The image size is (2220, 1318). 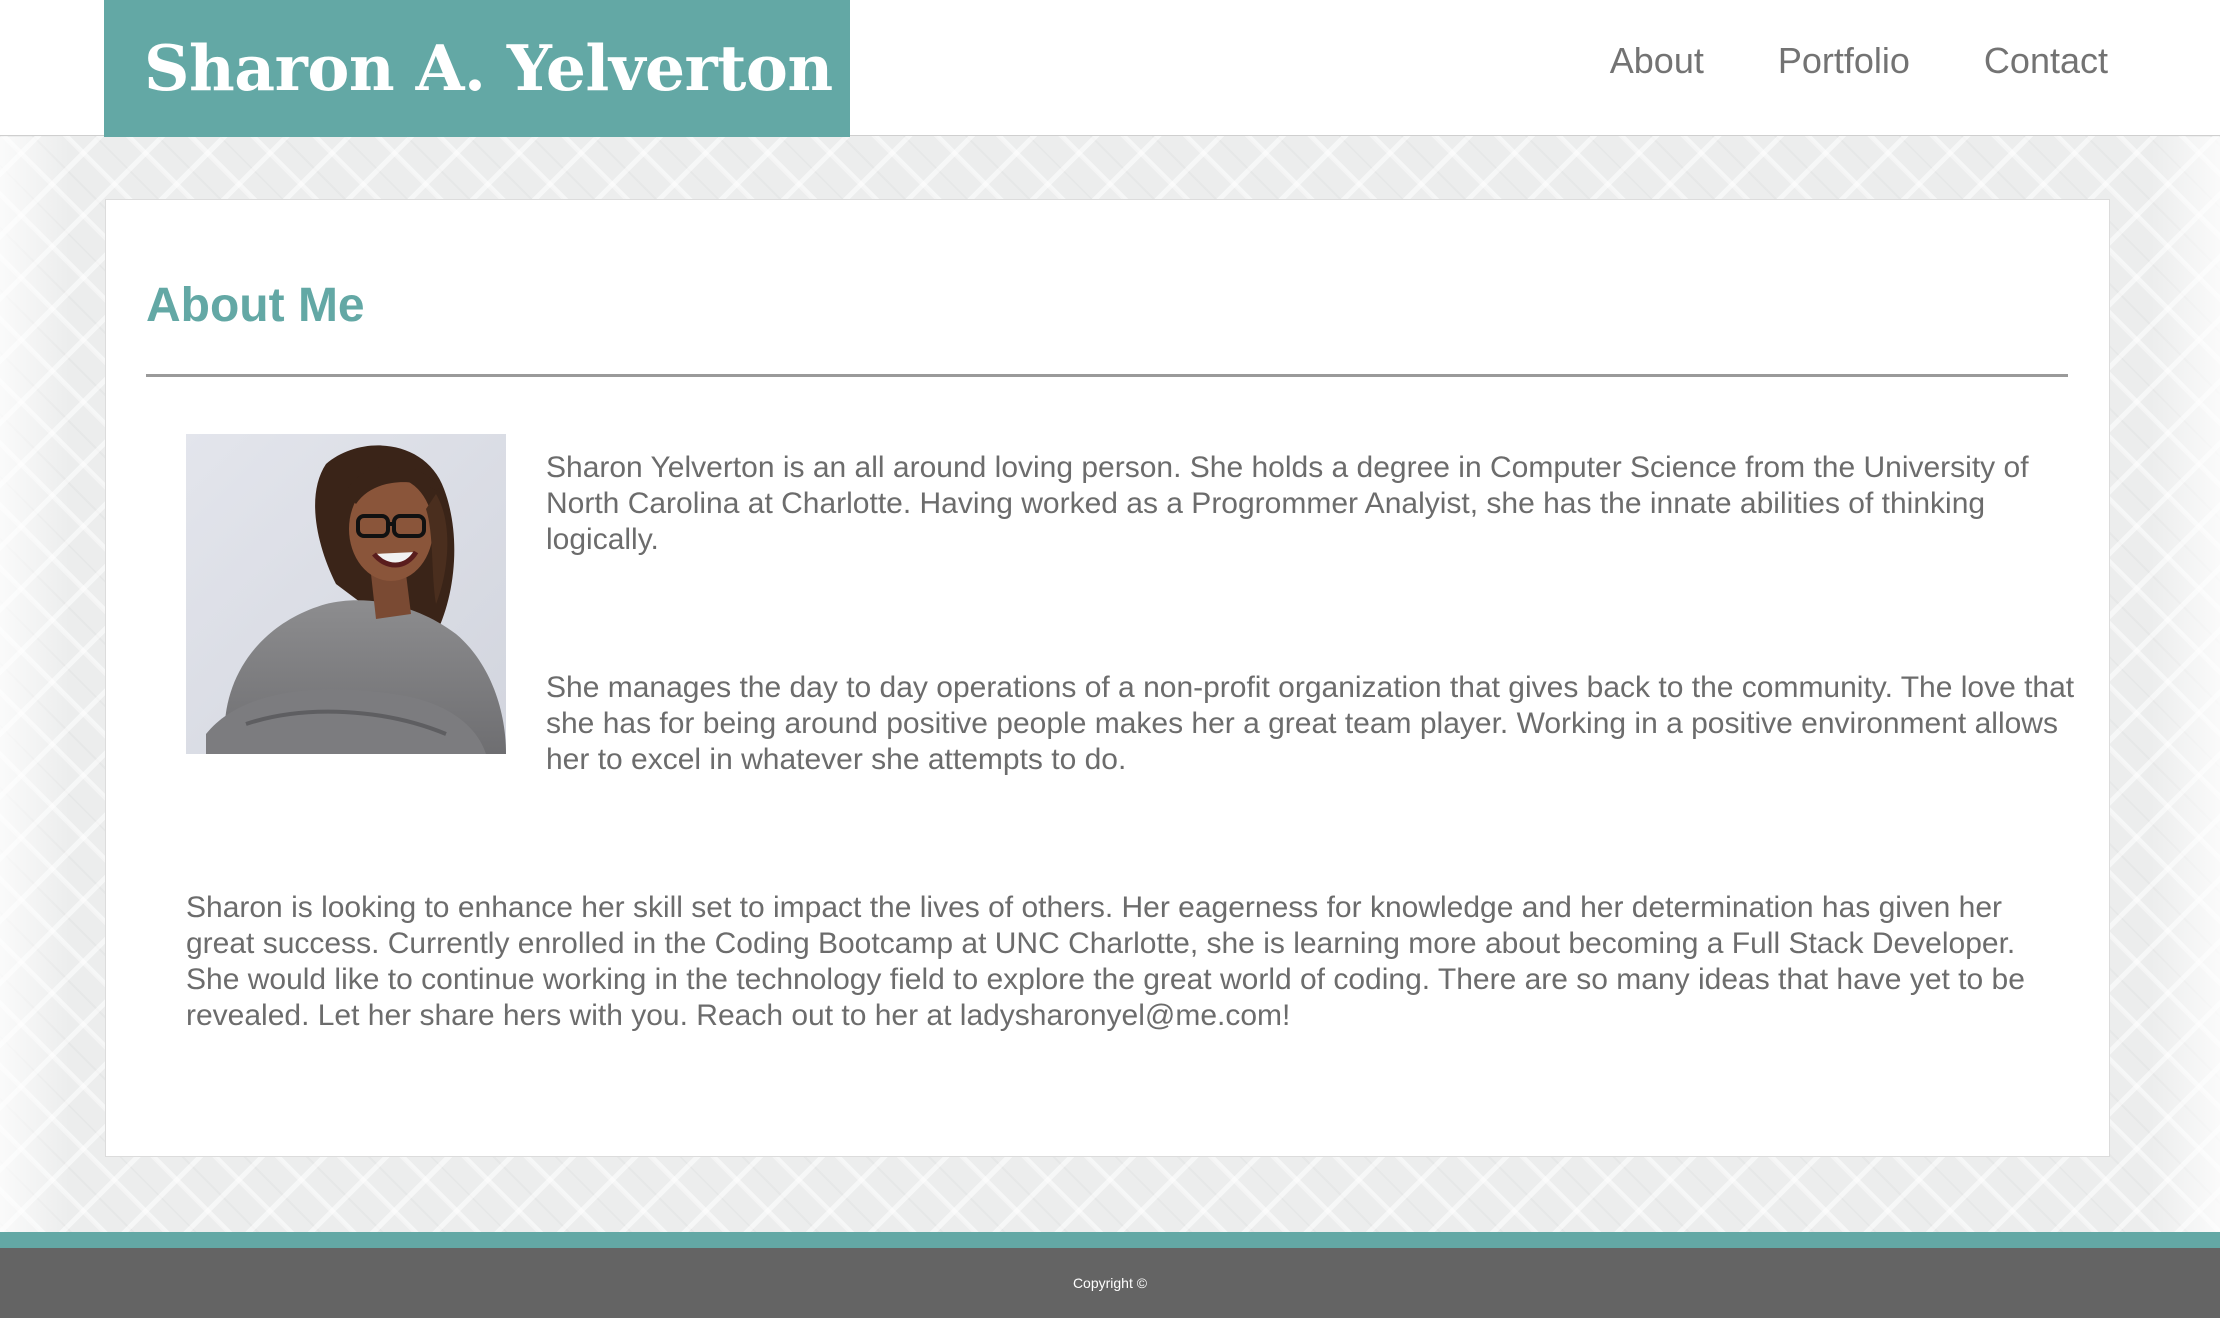 What do you see at coordinates (1107, 375) in the screenshot?
I see `section-divider` at bounding box center [1107, 375].